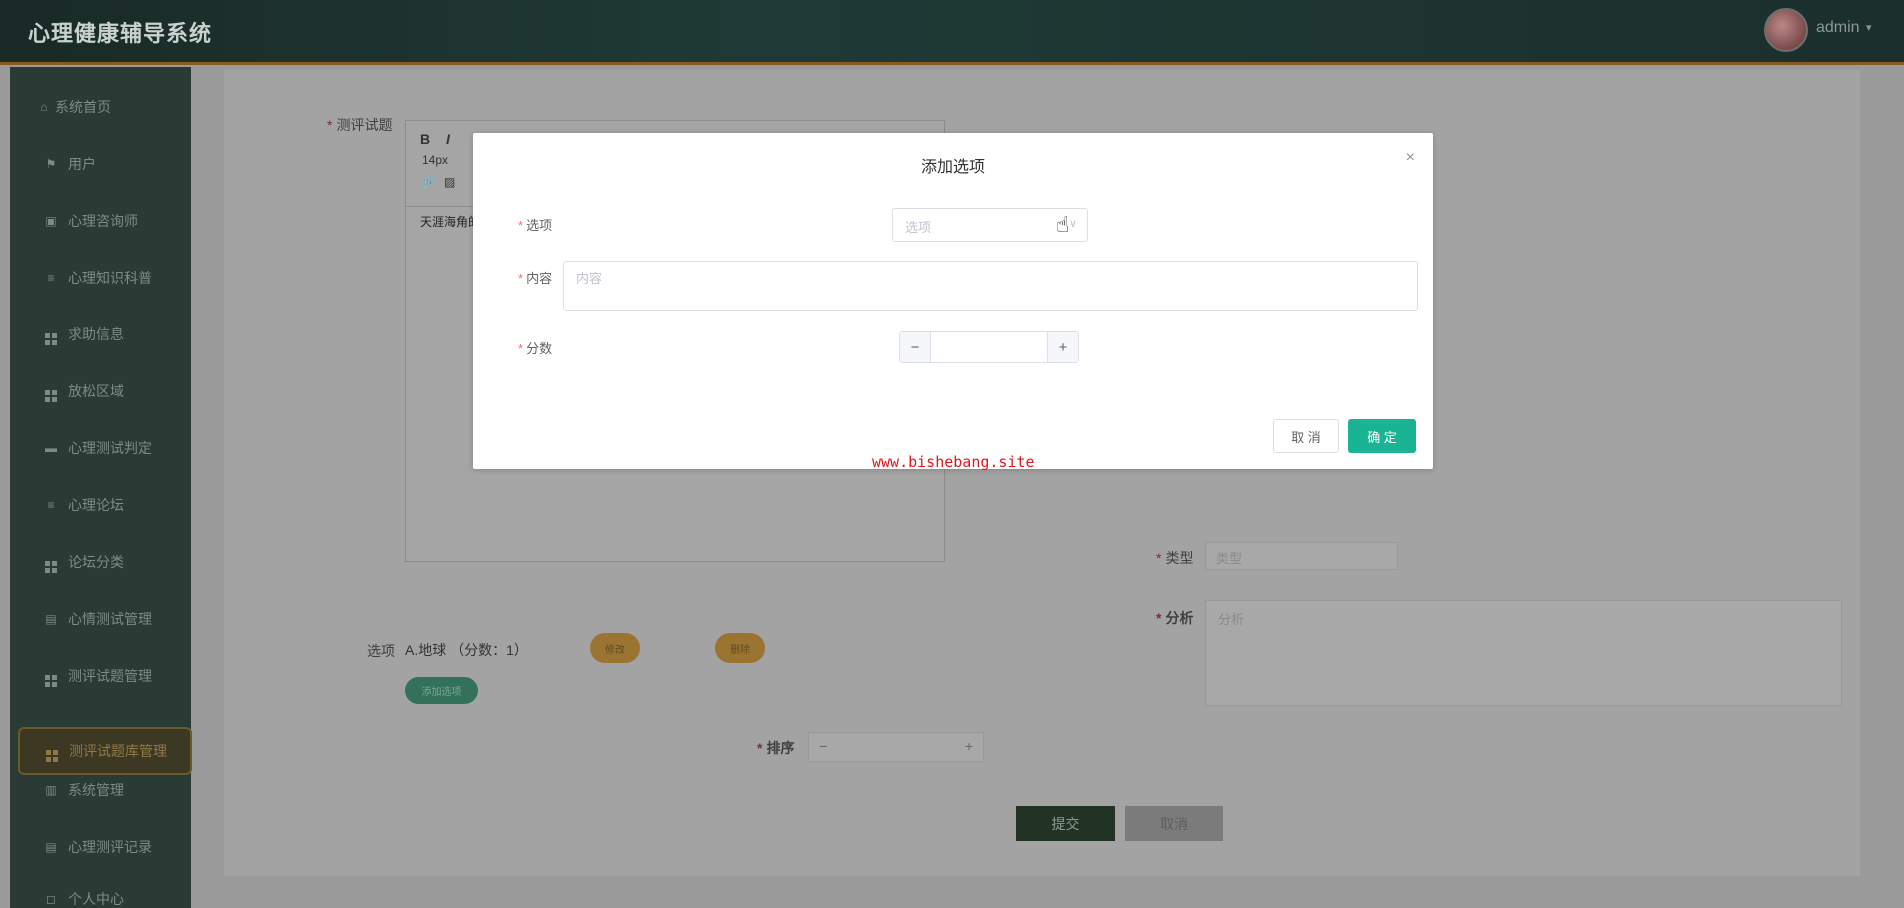  I want to click on user-name: admin, so click(1838, 28).